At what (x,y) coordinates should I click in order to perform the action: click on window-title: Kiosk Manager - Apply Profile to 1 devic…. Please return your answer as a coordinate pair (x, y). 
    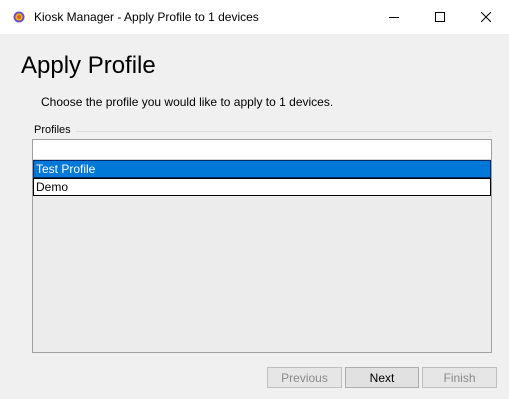
    Looking at the image, I should click on (146, 17).